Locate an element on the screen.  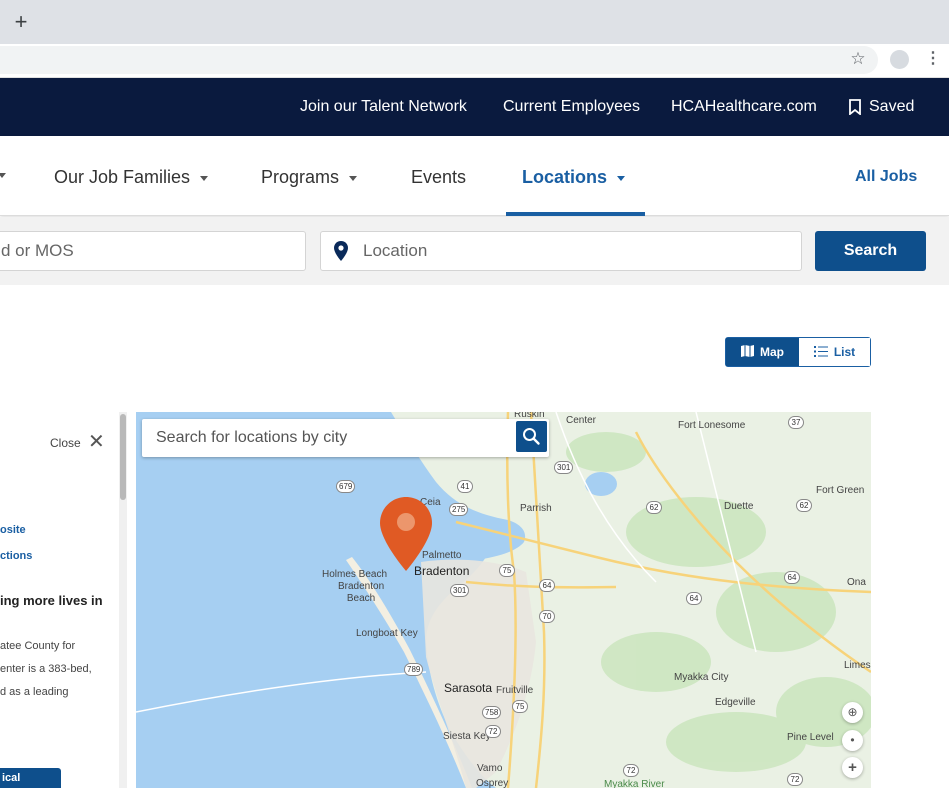
route-shield: 789 is located at coordinates (414, 669).